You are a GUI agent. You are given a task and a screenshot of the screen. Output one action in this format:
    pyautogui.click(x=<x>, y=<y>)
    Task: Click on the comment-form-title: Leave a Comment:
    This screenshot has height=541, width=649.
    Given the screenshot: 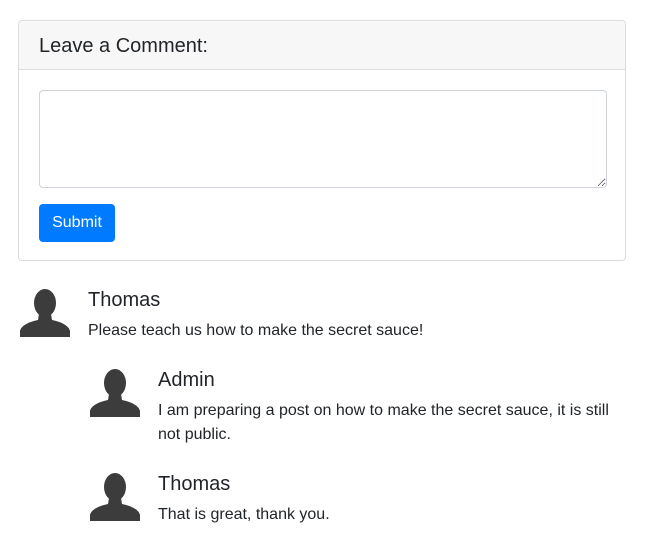 What is the action you would take?
    pyautogui.click(x=322, y=45)
    